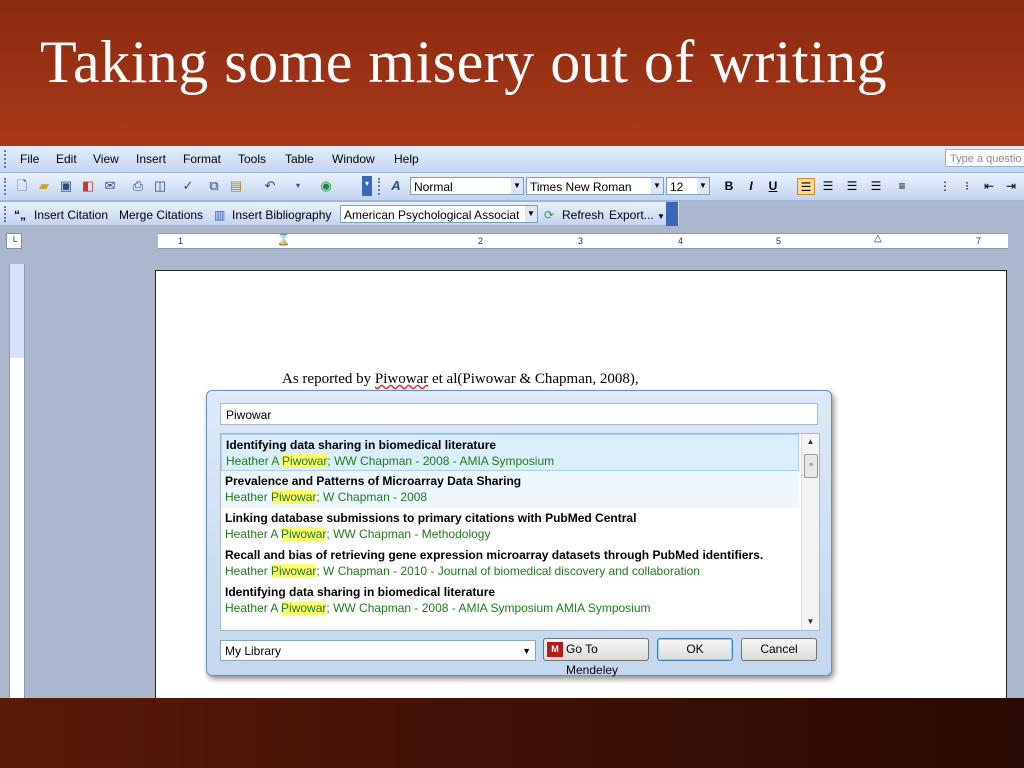 This screenshot has height=768, width=1024. What do you see at coordinates (353, 159) in the screenshot?
I see `menu-window: Window` at bounding box center [353, 159].